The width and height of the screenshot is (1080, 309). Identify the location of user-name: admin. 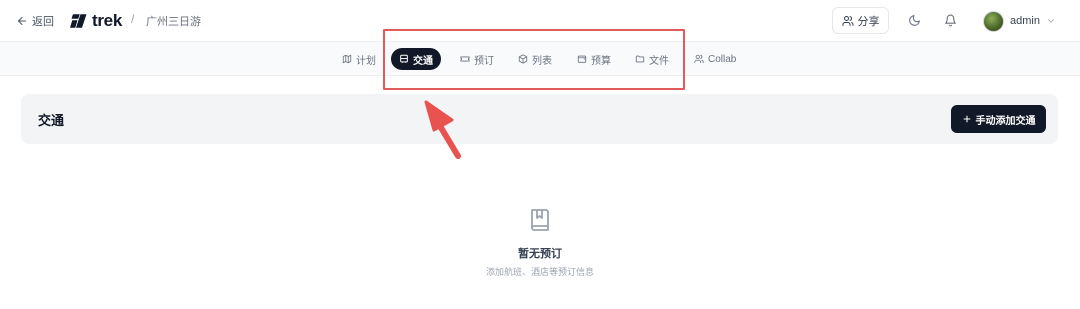
(1025, 21).